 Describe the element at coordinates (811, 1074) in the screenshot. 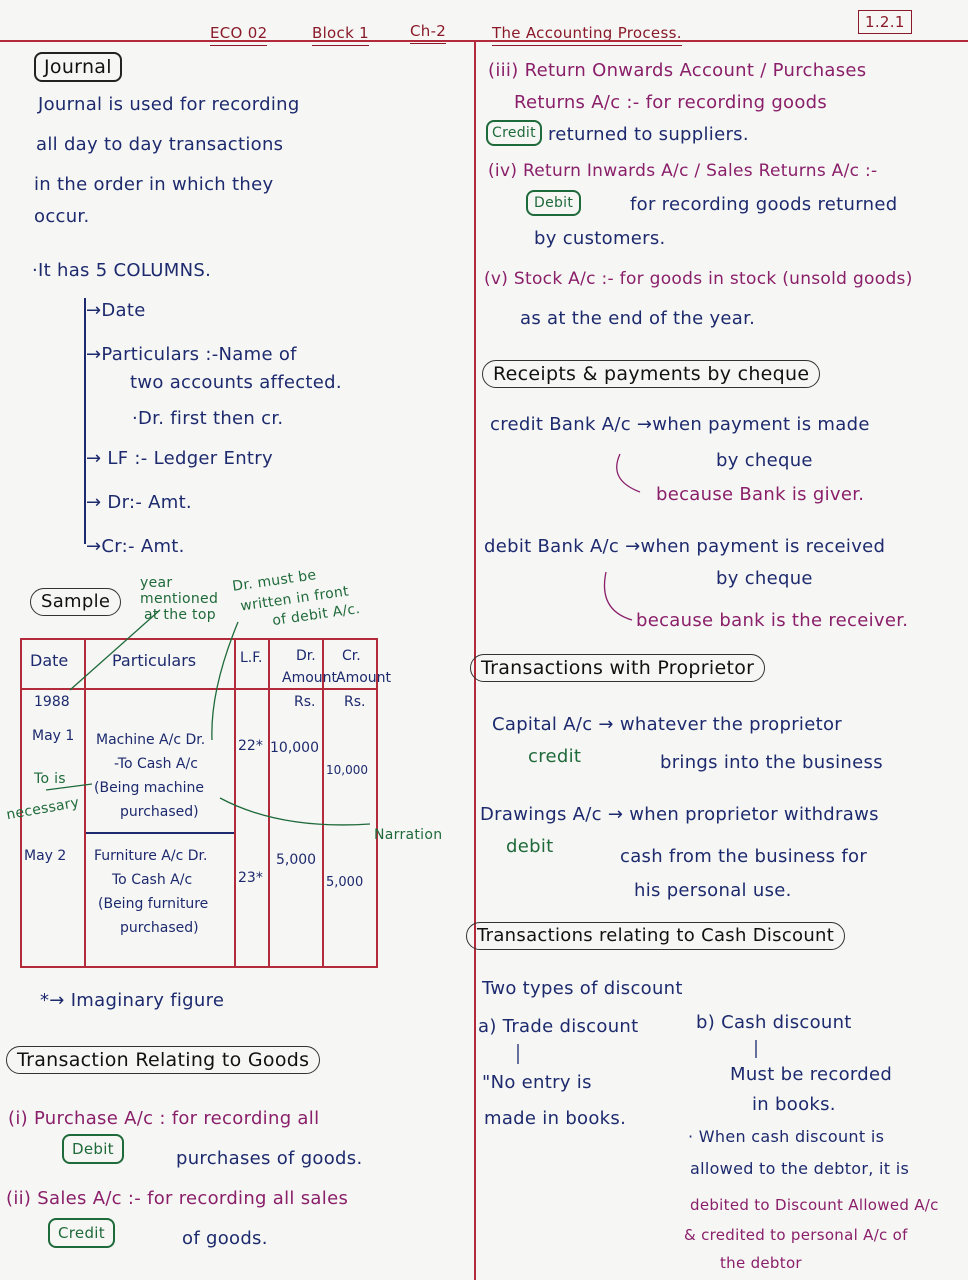

I see `cash-note-1: Must be recorded` at that location.